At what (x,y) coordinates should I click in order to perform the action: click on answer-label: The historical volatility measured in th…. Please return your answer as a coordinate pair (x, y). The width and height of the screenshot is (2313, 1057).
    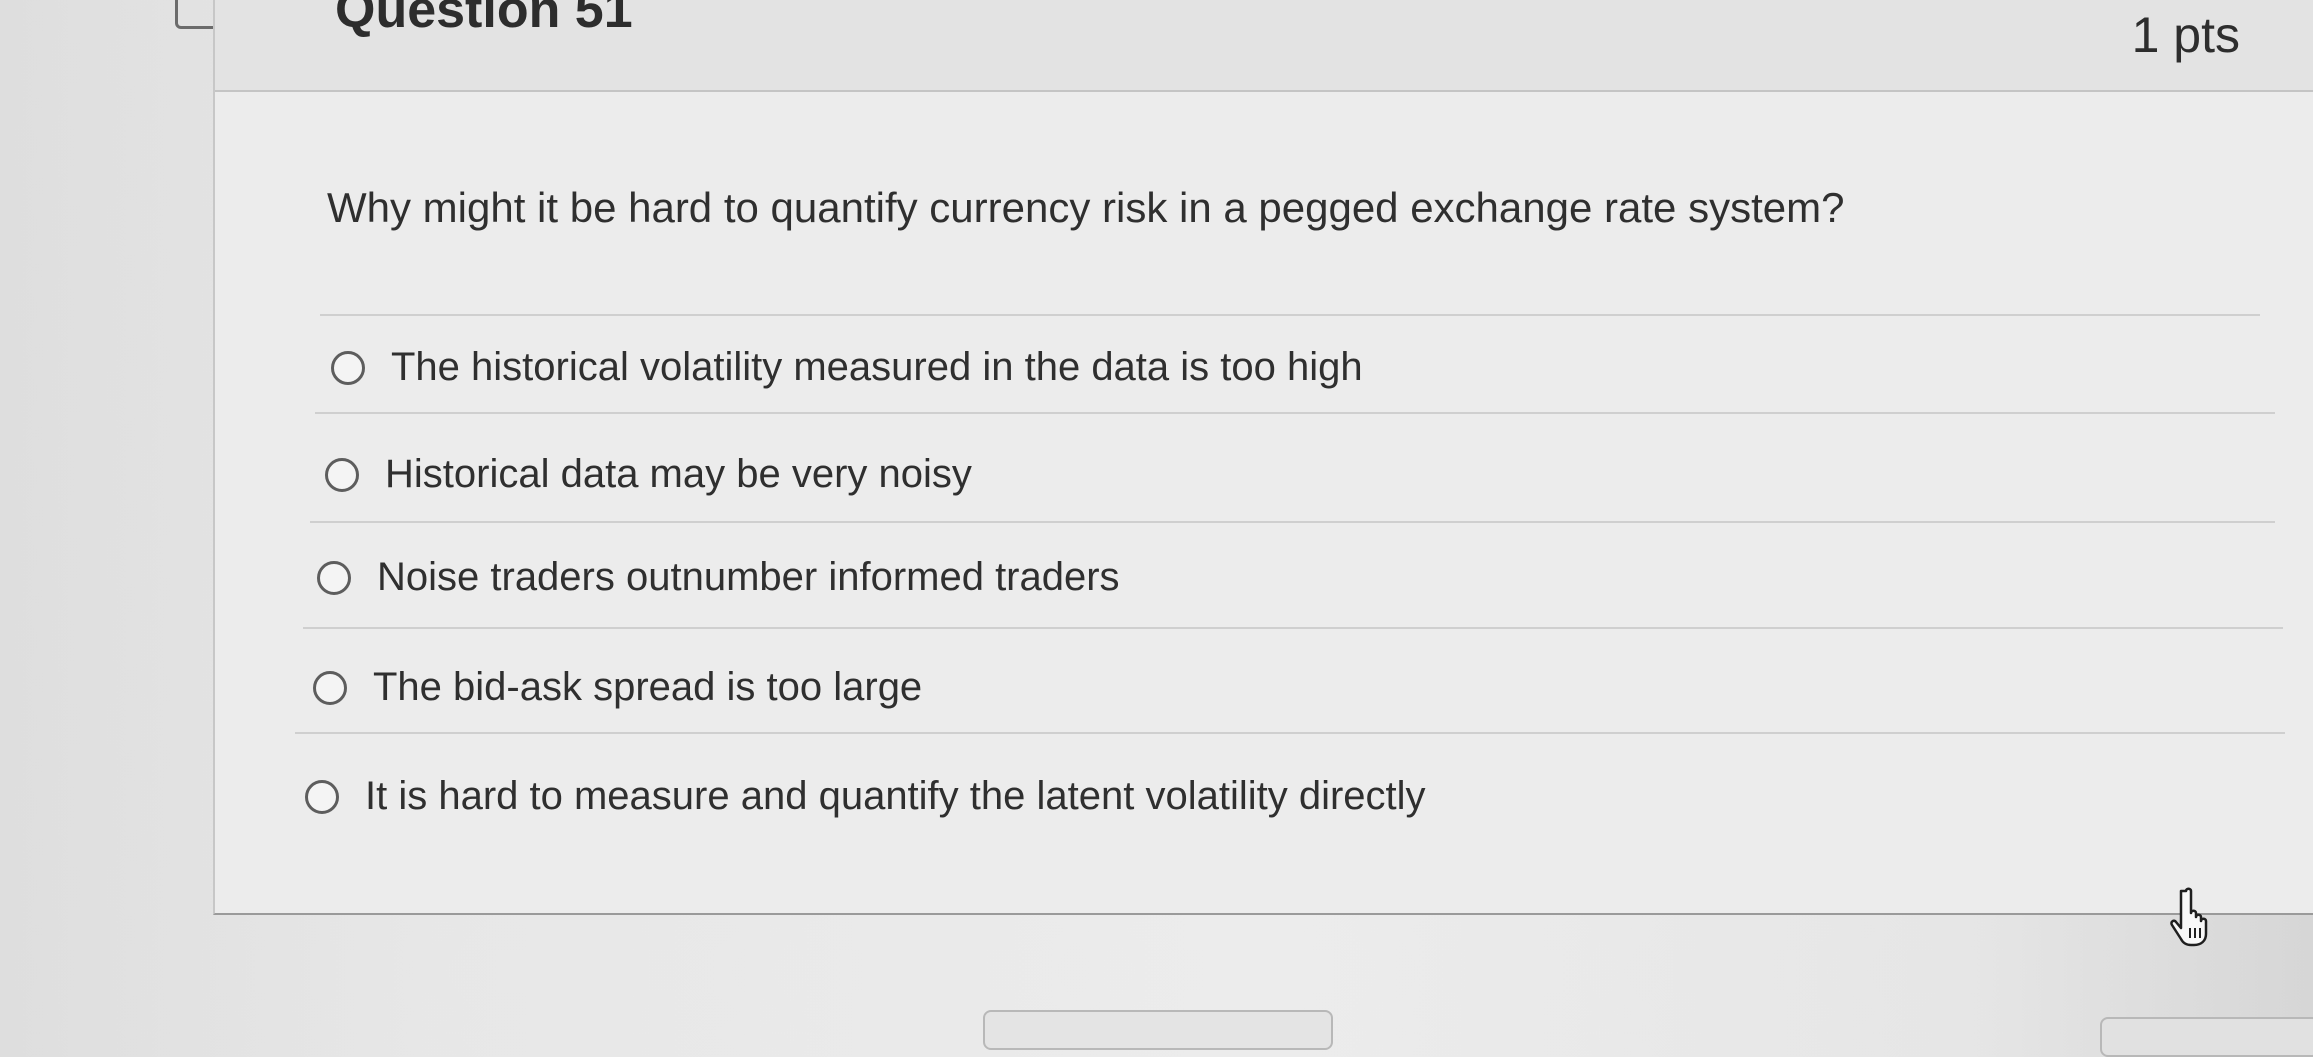
    Looking at the image, I should click on (877, 367).